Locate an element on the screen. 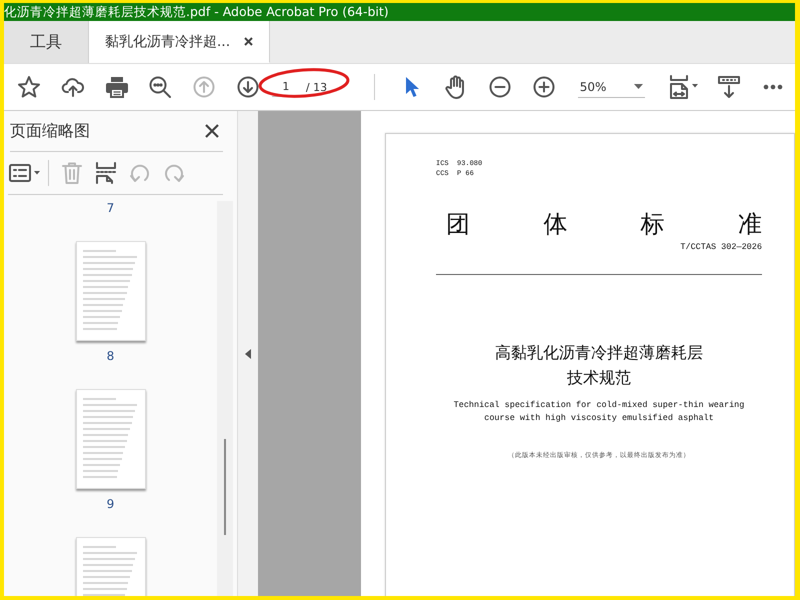 The width and height of the screenshot is (800, 600). window-title: 化沥青冷拌超薄磨耗层技术规范.pdf - Adobe Acrobat Pro (64-bit) is located at coordinates (196, 12).